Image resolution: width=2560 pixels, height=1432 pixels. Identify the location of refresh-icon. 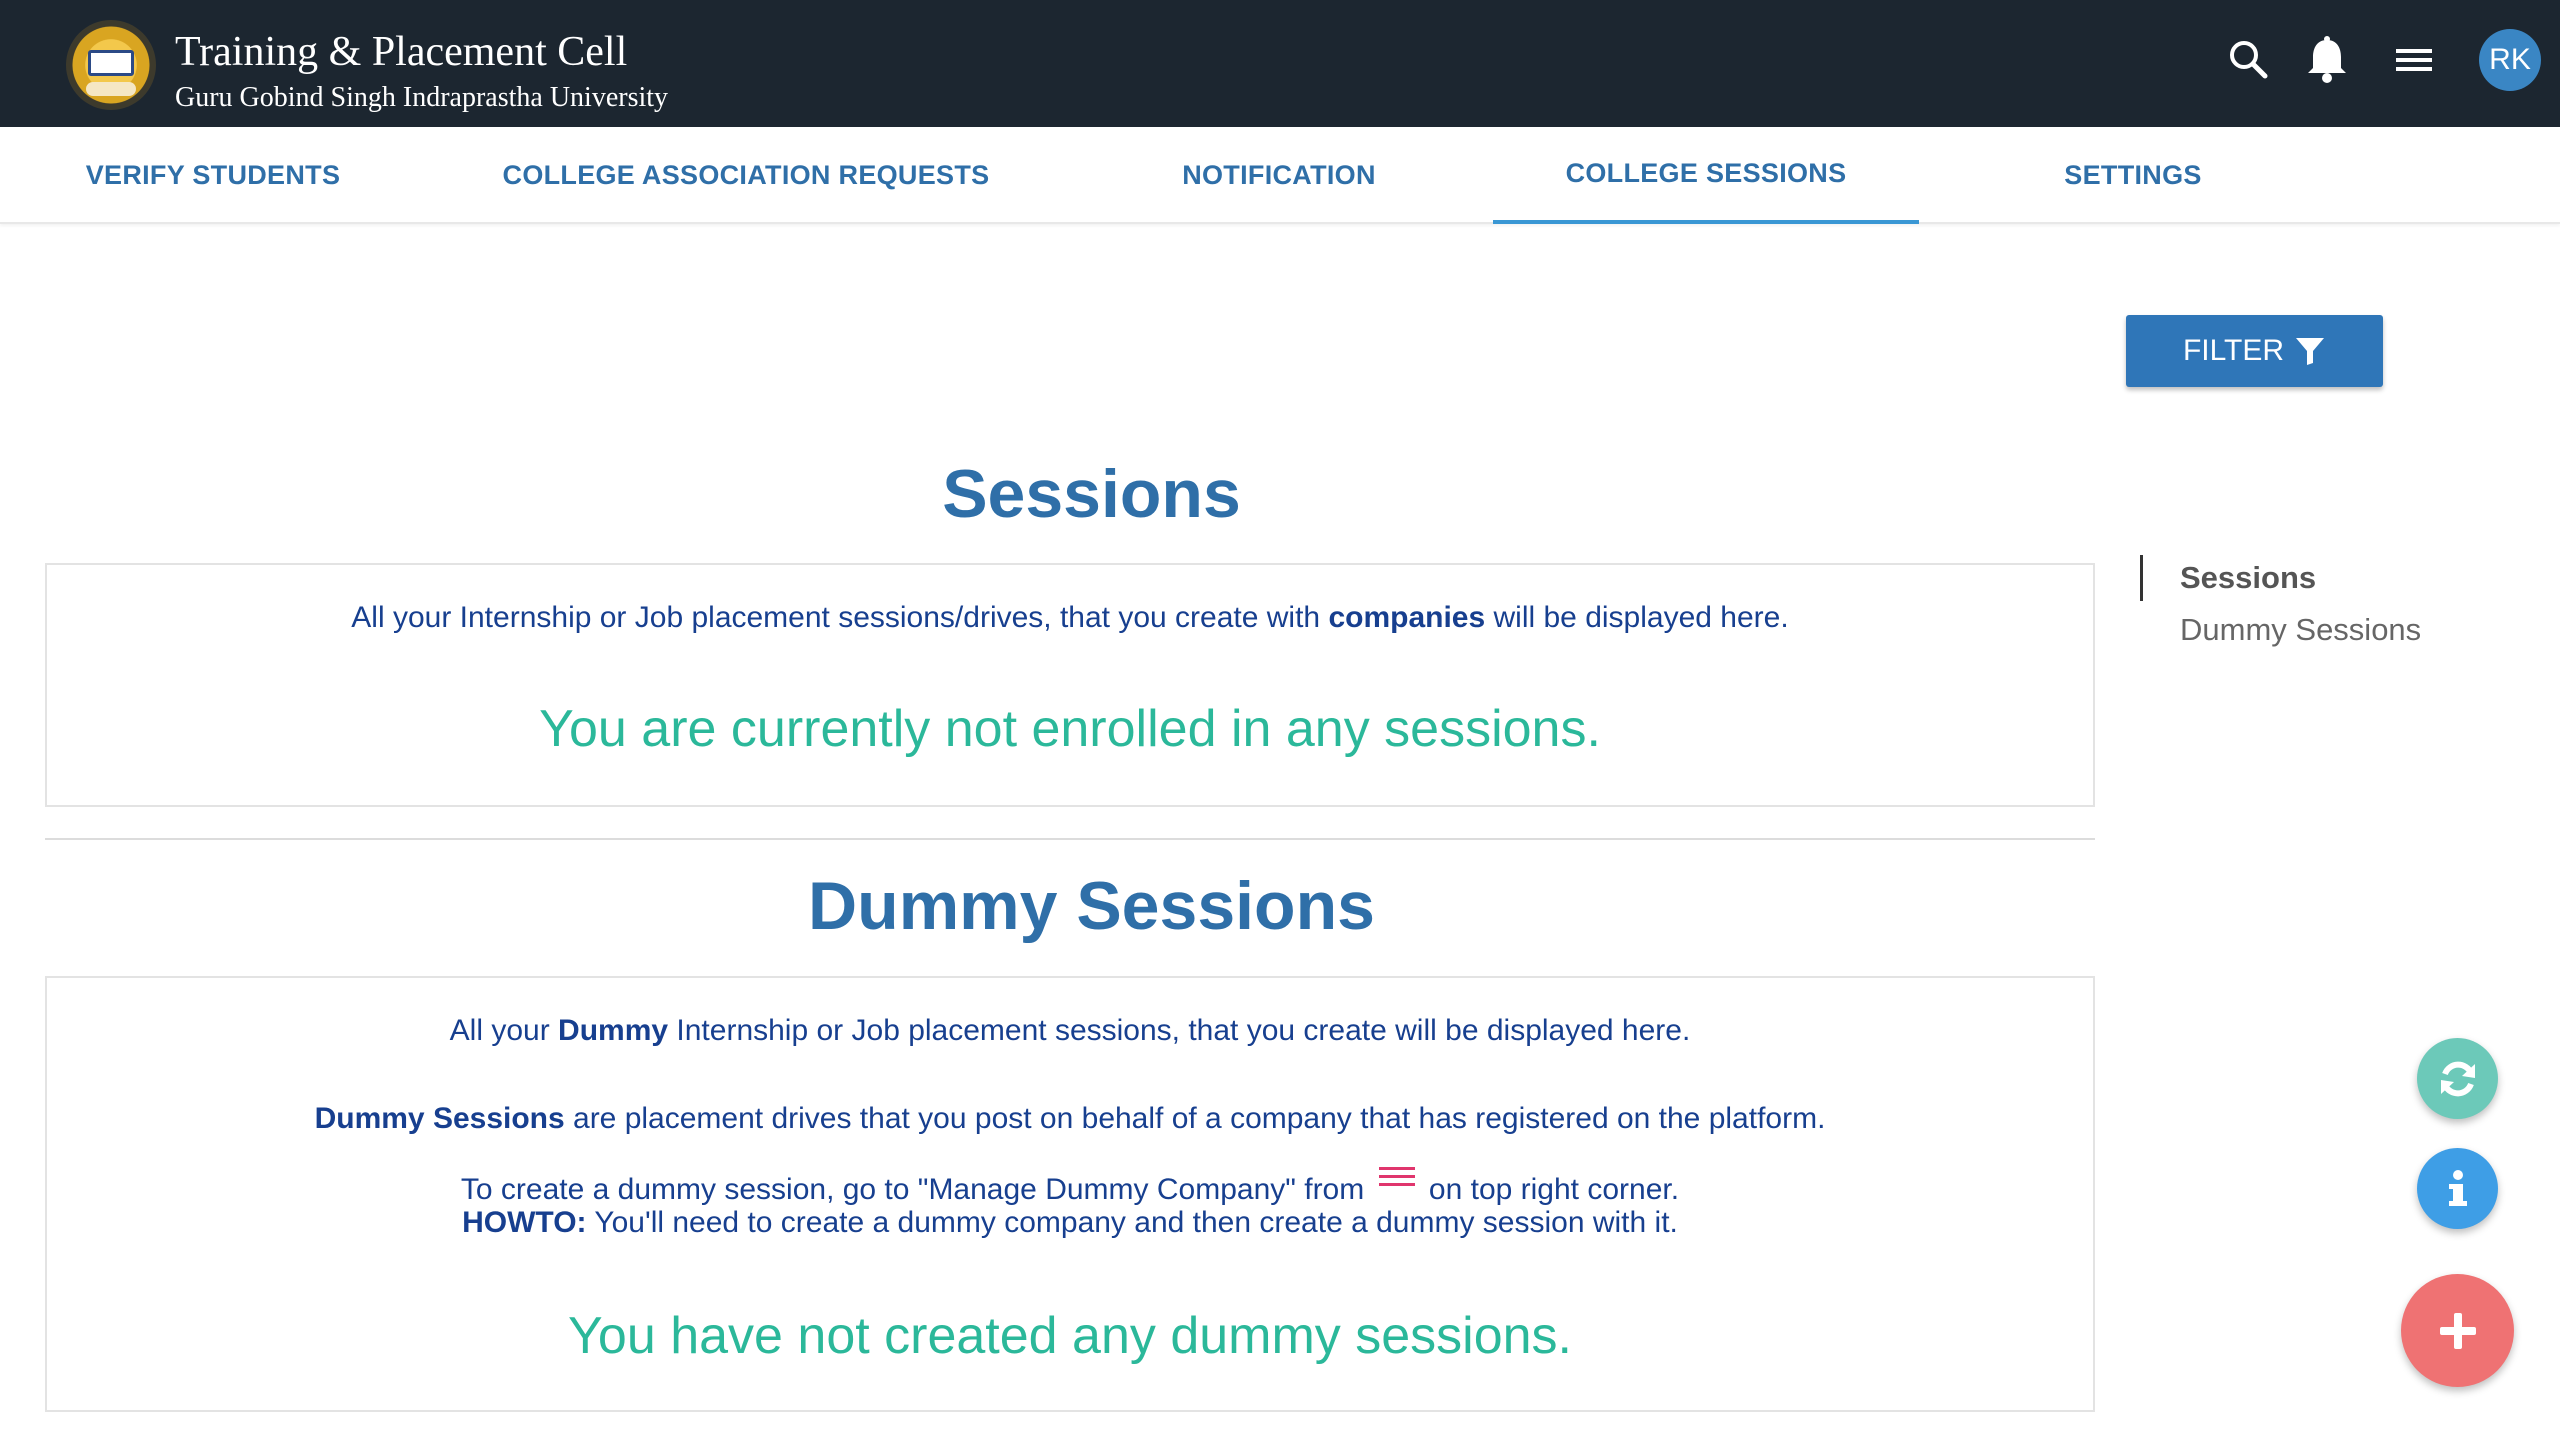
(2457, 1078).